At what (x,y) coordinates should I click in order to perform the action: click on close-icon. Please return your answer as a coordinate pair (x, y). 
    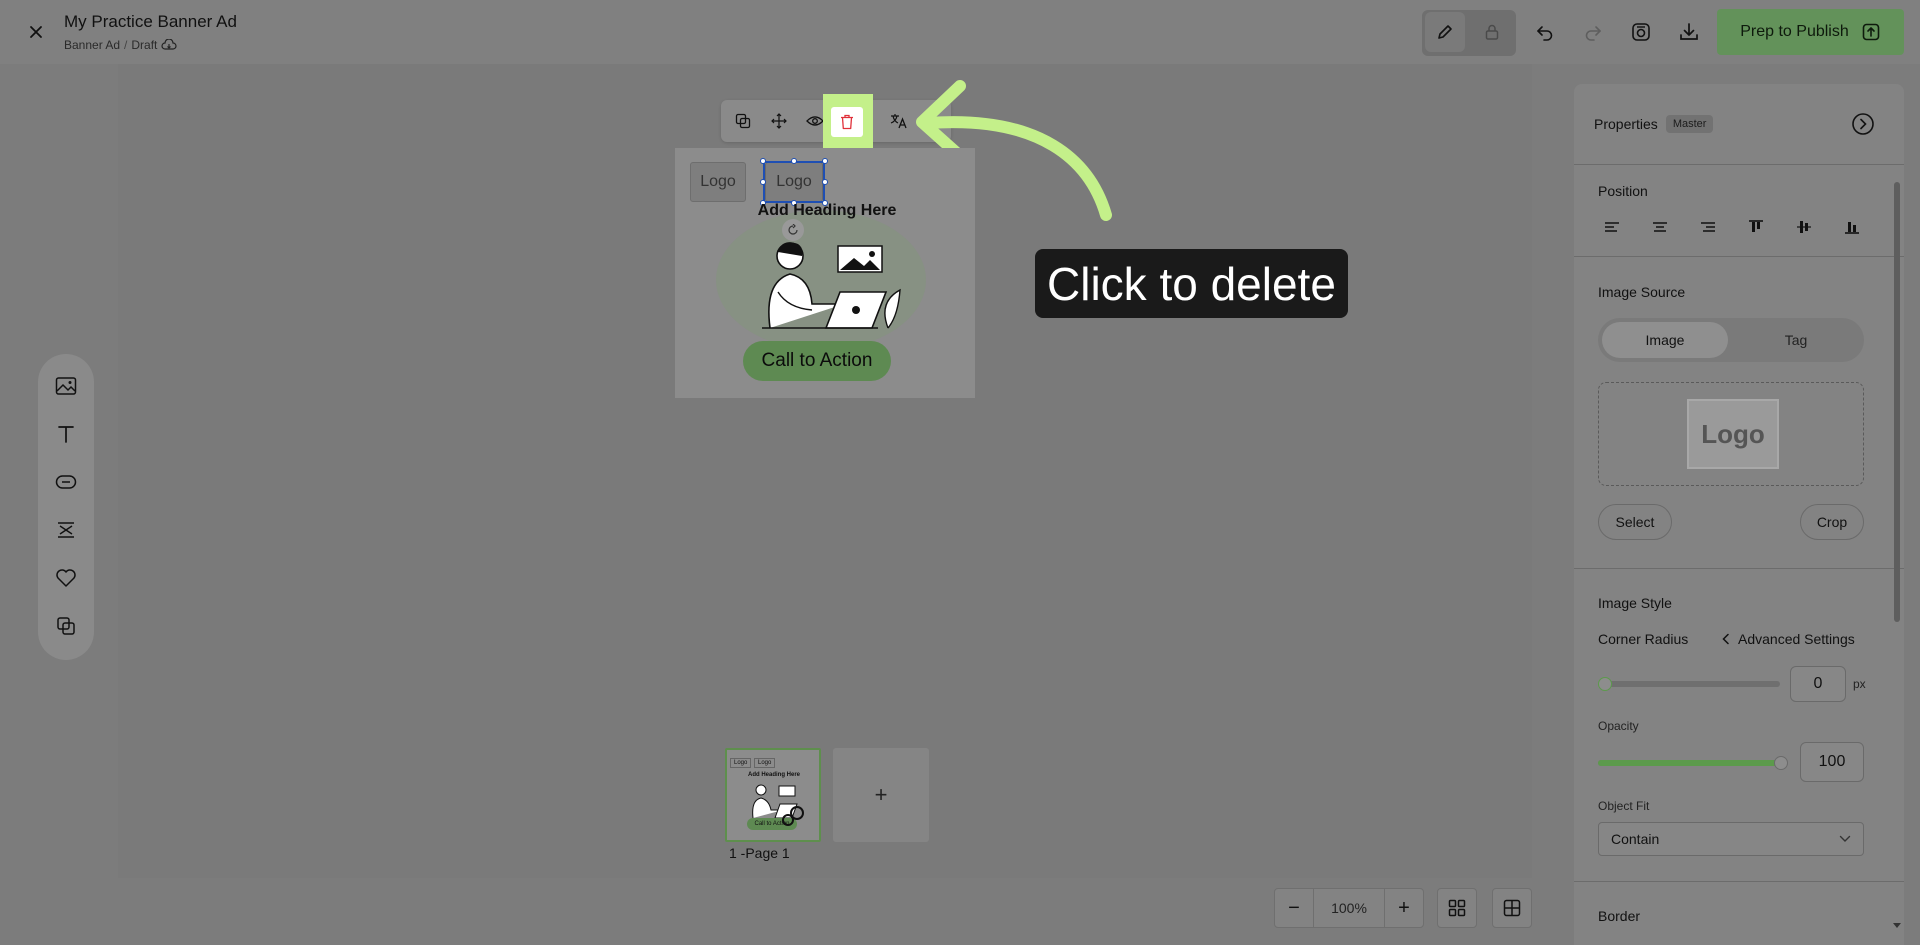
    Looking at the image, I should click on (36, 32).